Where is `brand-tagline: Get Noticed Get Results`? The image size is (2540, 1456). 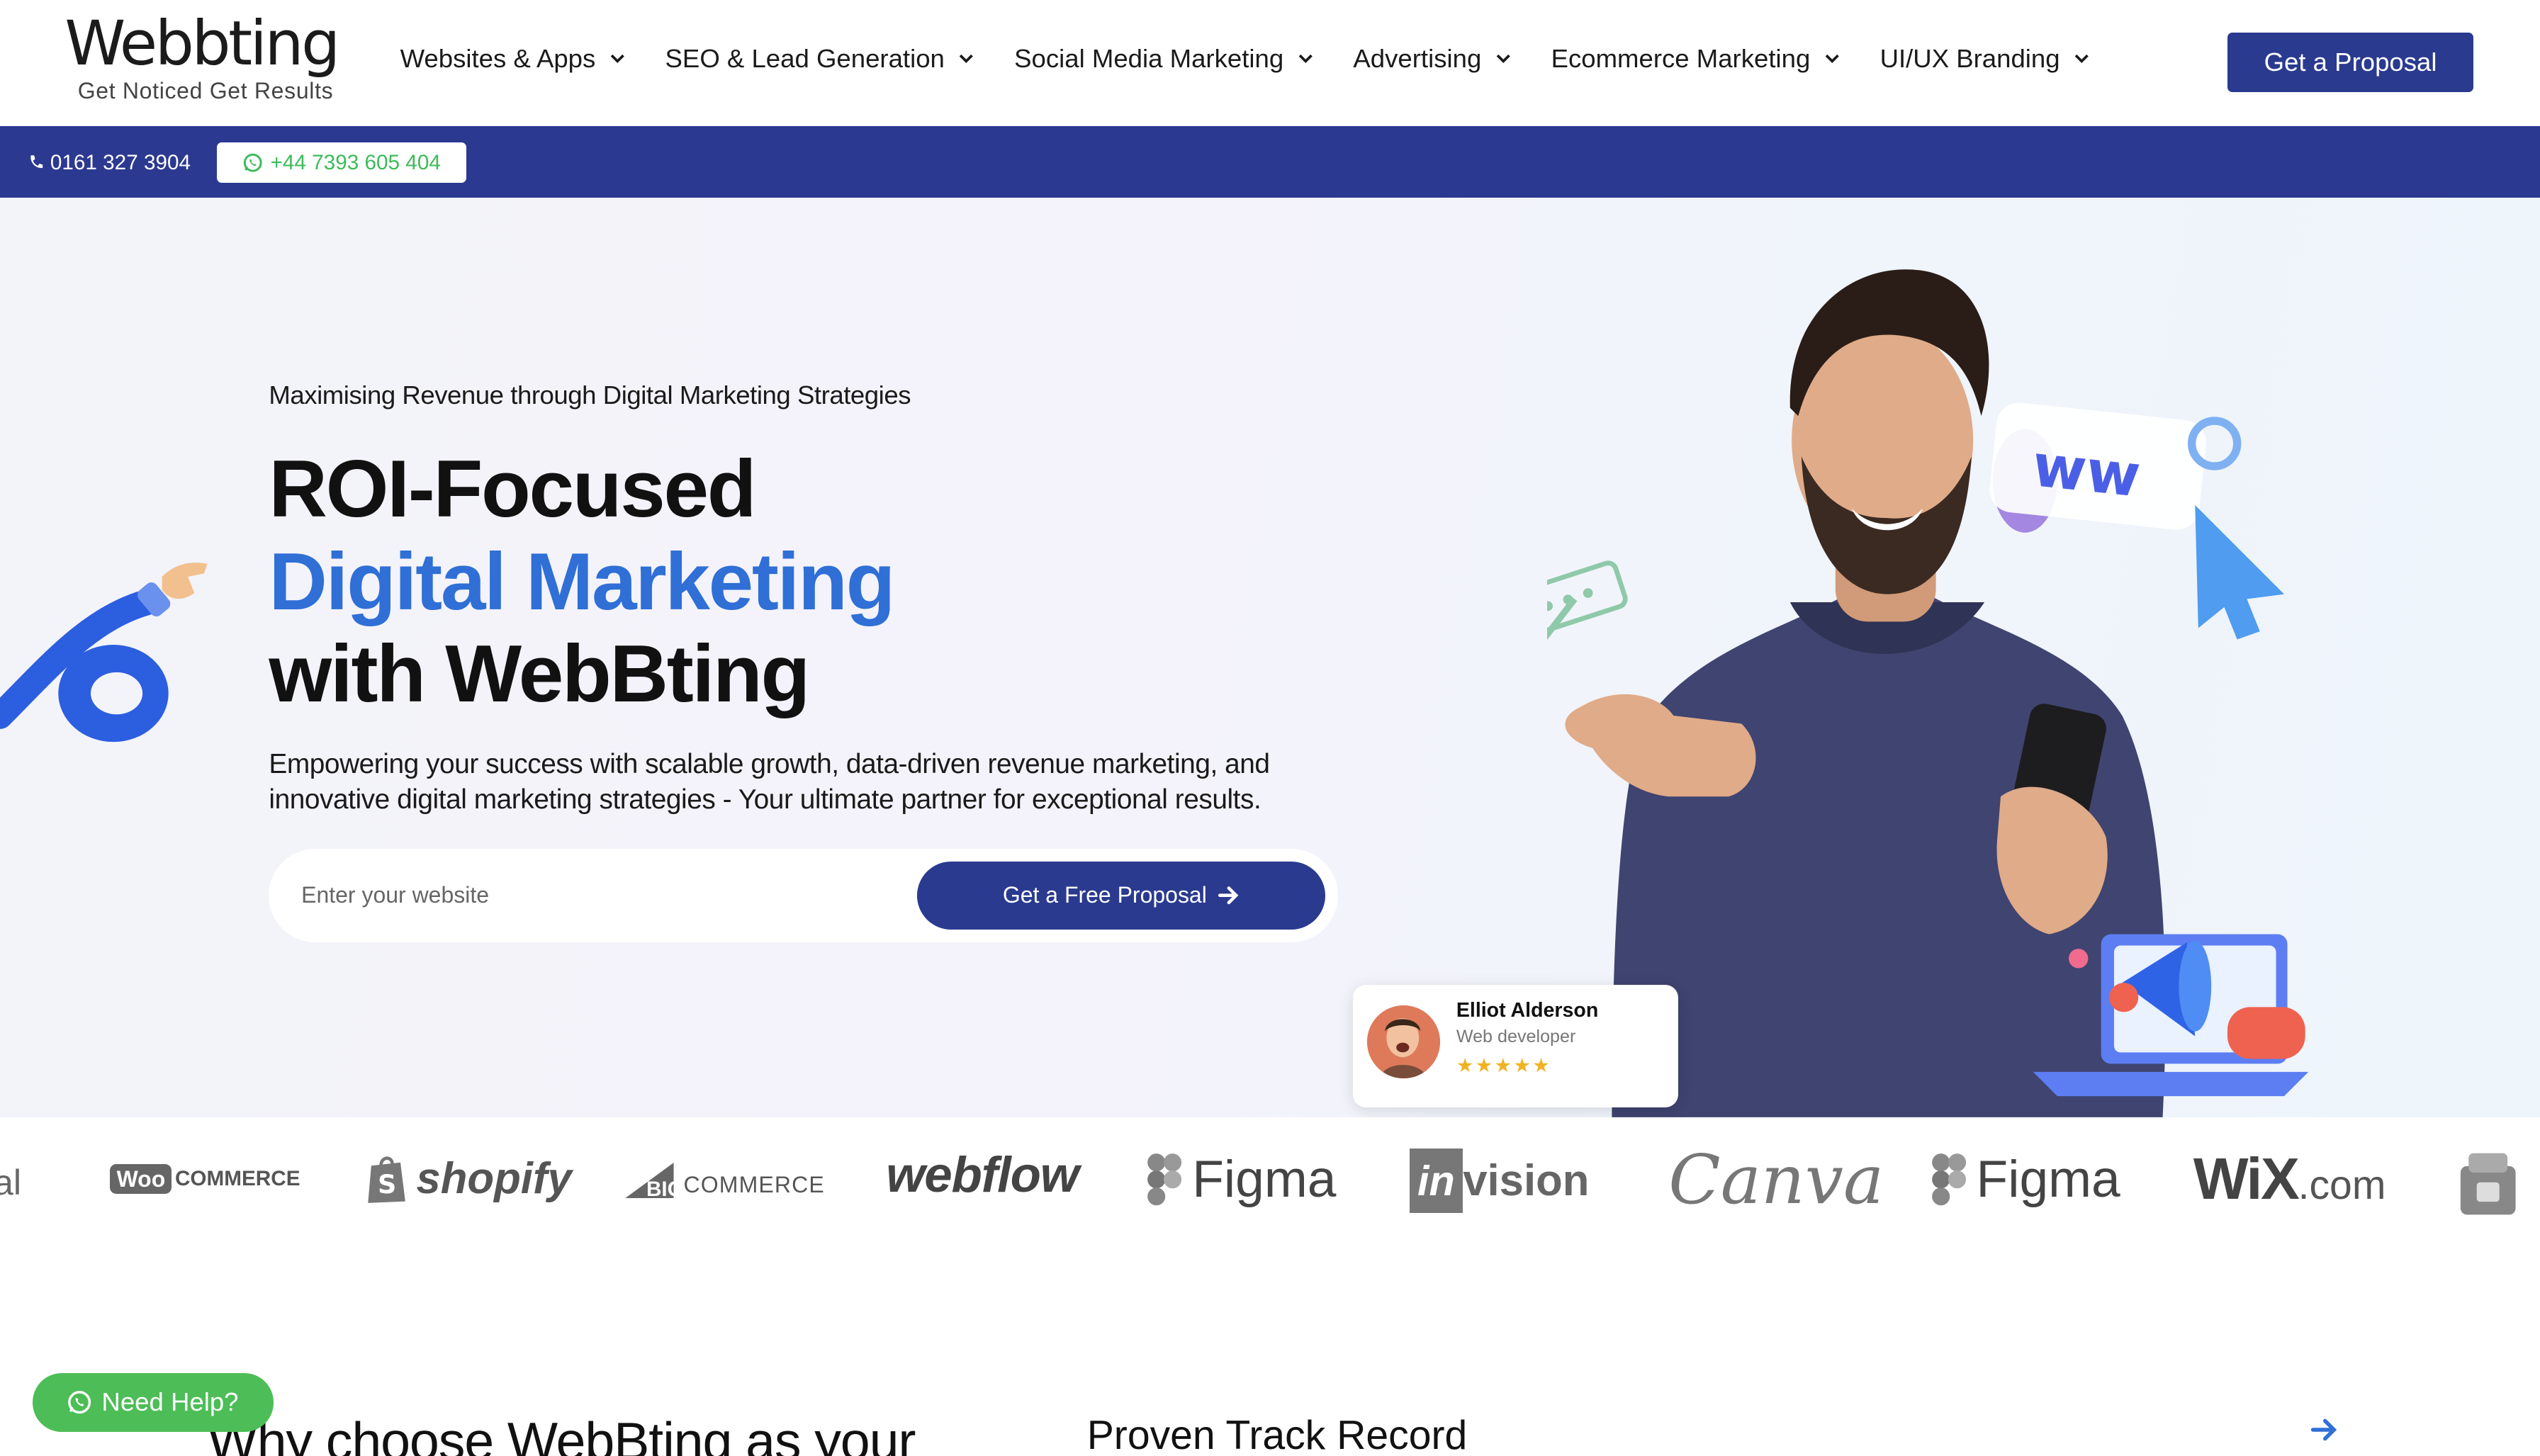 brand-tagline: Get Noticed Get Results is located at coordinates (205, 90).